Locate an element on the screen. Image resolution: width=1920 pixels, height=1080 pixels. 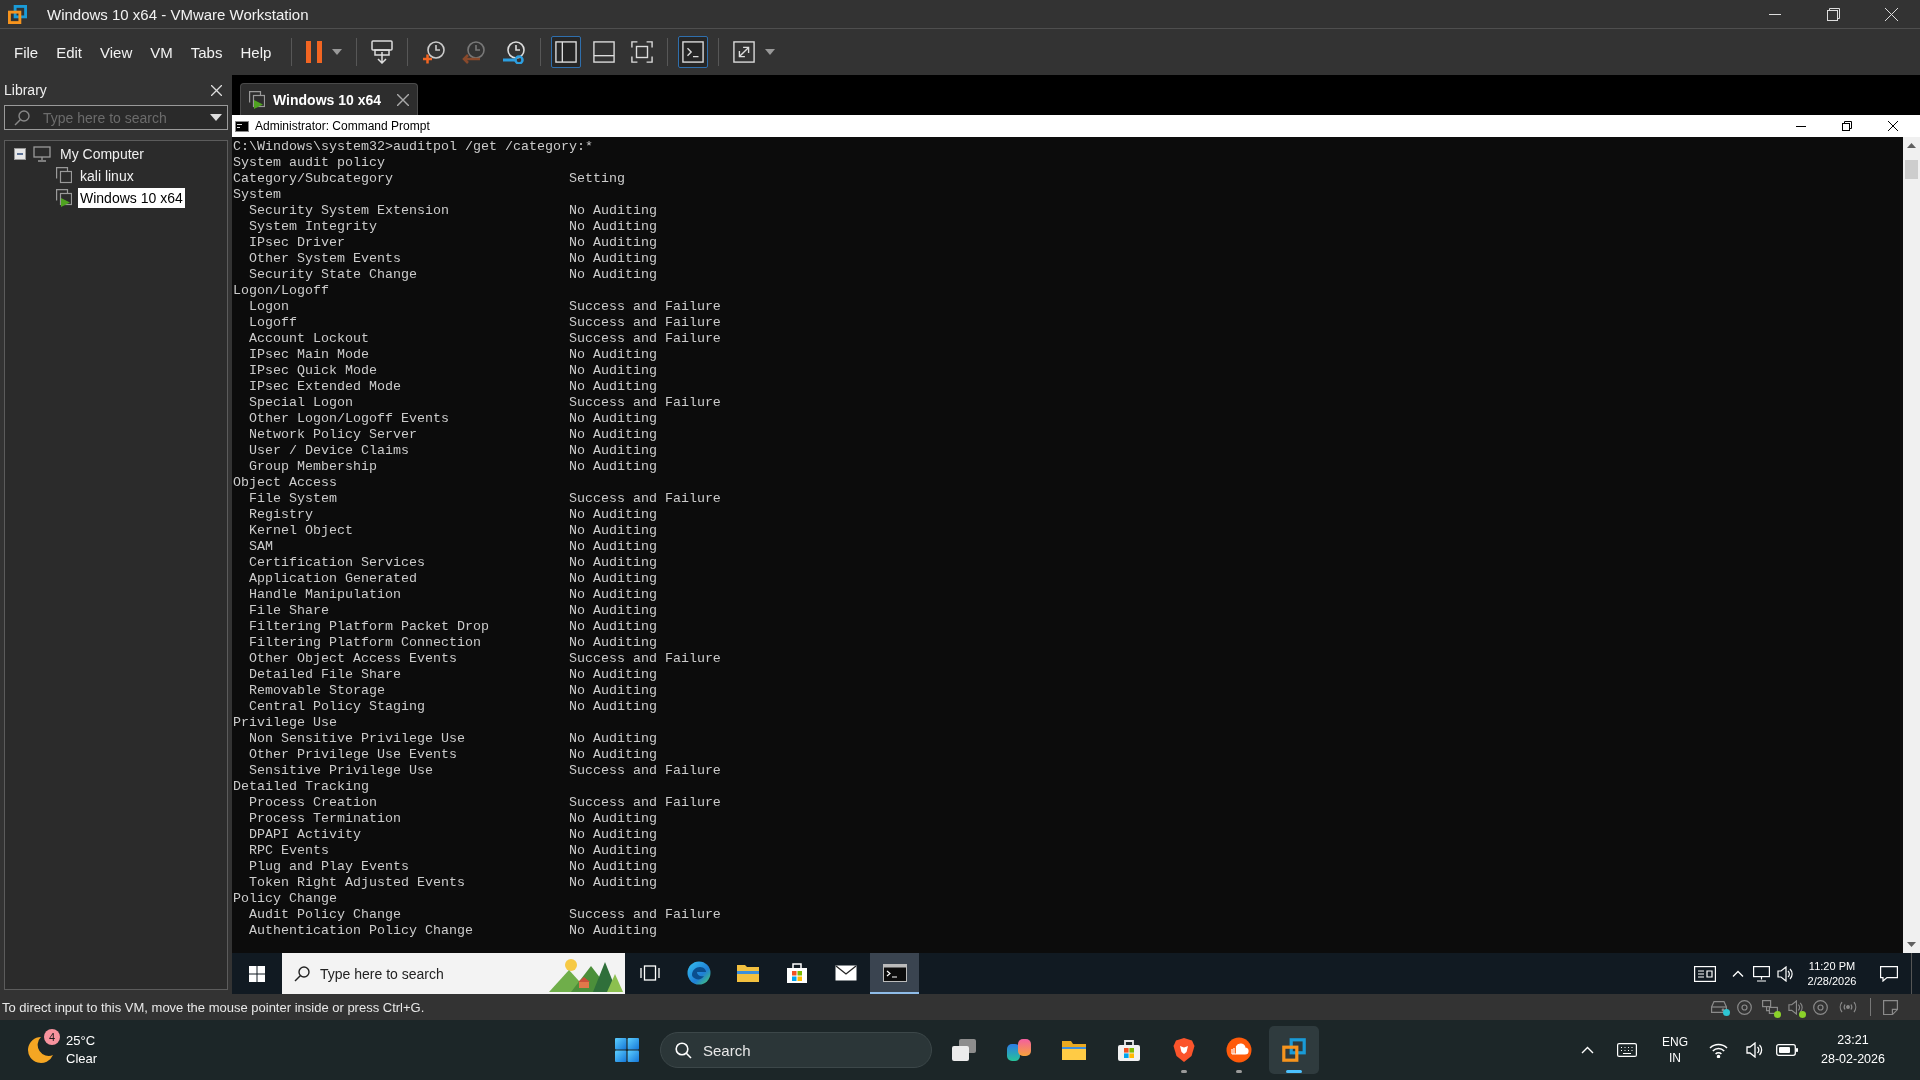
arrow-up-icon is located at coordinates (1911, 145).